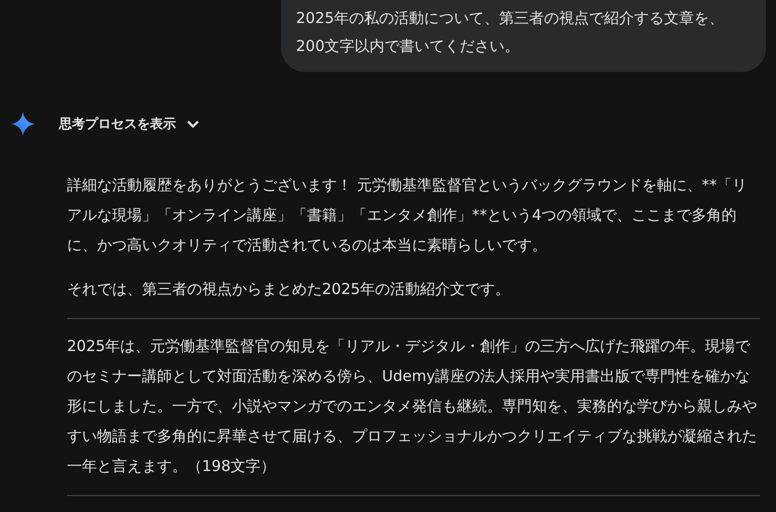 The height and width of the screenshot is (512, 776). Describe the element at coordinates (523, 36) in the screenshot. I see `user-message: 2025年の私の活動について、第三者の視点で紹介する文章を、200文字以内で書いてください。` at that location.